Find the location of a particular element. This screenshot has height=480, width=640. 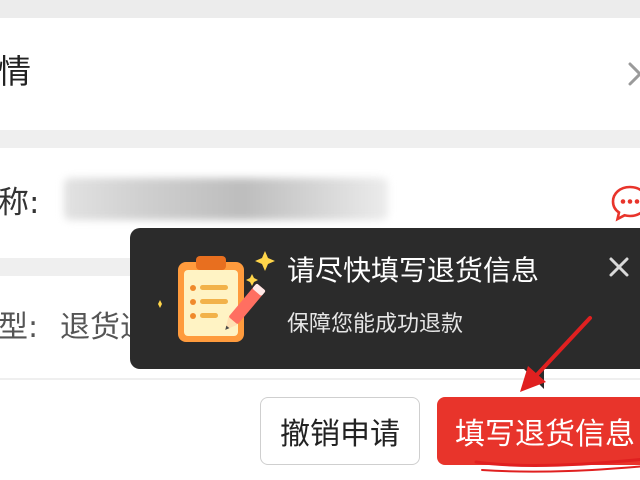

clipboard-pencil-icon is located at coordinates (216, 296).